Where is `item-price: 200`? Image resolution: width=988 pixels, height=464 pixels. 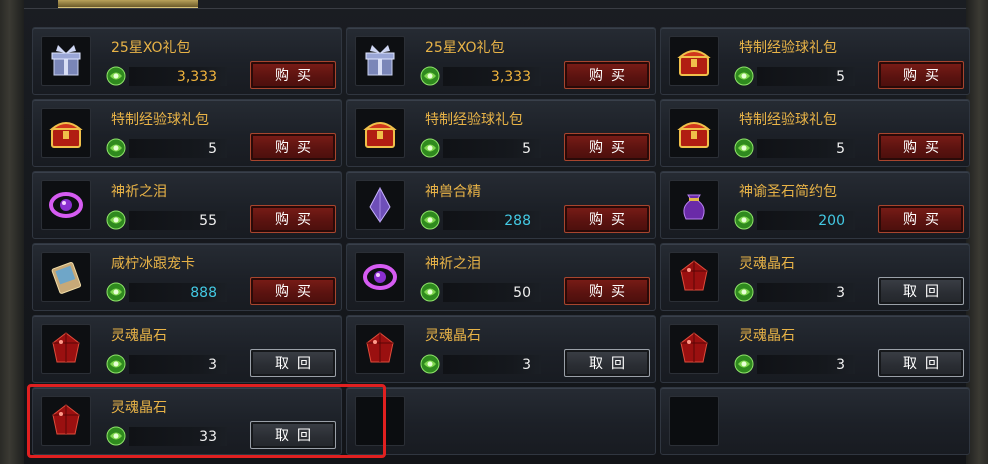 item-price: 200 is located at coordinates (831, 221).